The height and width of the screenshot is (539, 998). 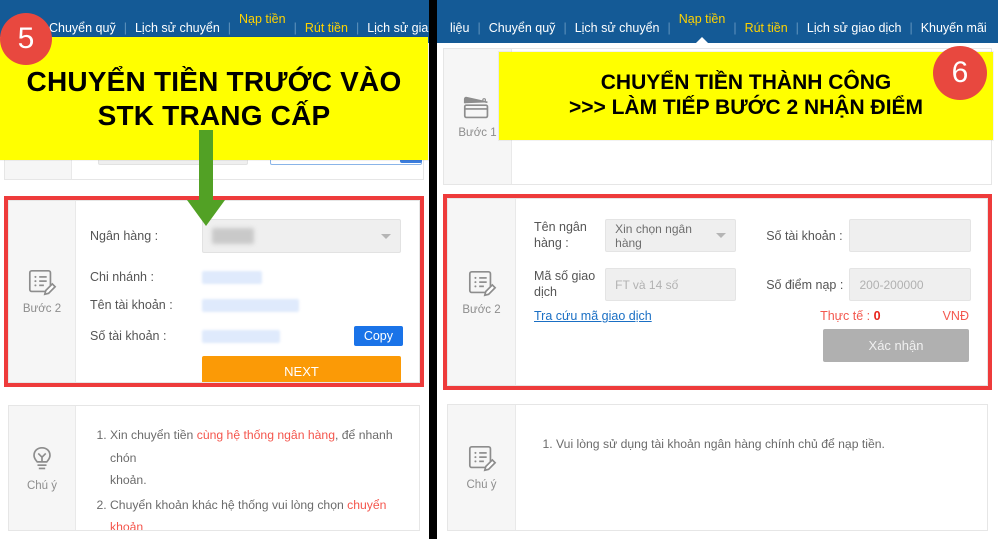 I want to click on right-step2-side: Bước 2, so click(x=482, y=292).